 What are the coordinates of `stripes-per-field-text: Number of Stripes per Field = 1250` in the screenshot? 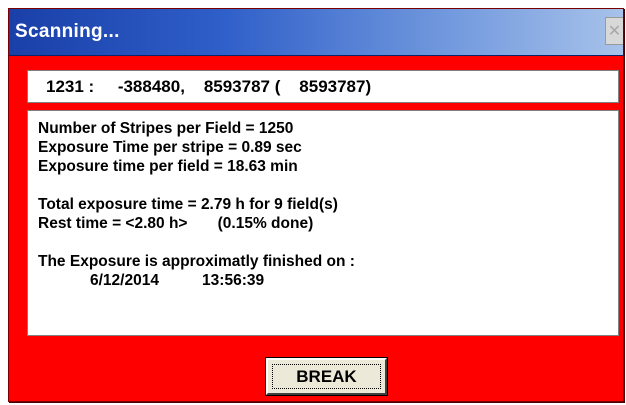 It's located at (166, 128).